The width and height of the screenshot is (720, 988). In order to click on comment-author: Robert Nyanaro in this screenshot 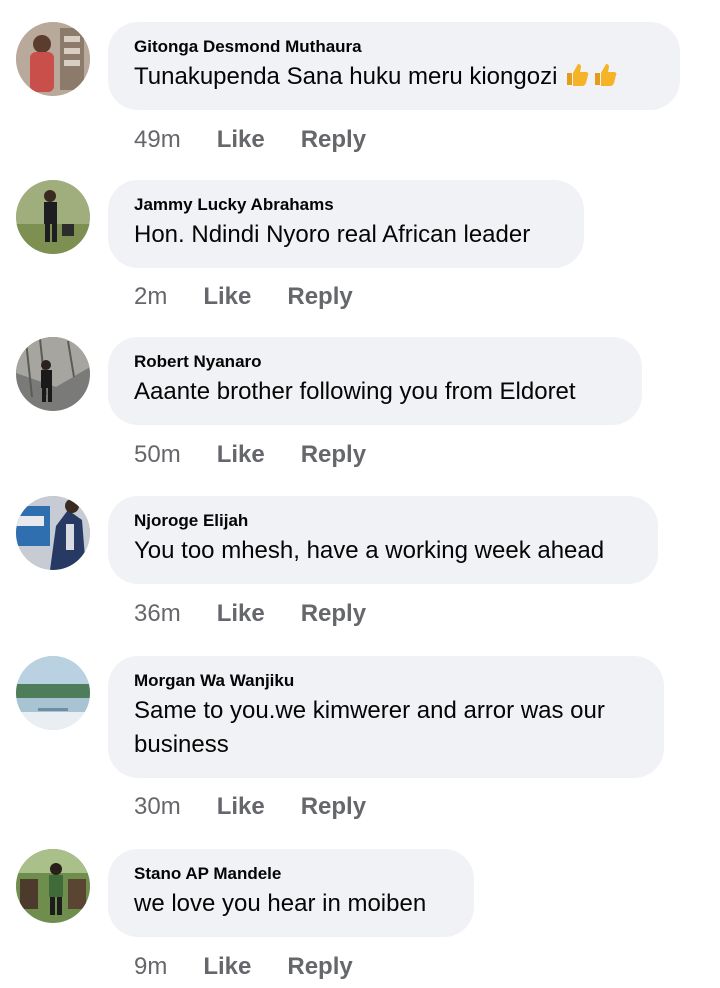, I will do `click(375, 362)`.